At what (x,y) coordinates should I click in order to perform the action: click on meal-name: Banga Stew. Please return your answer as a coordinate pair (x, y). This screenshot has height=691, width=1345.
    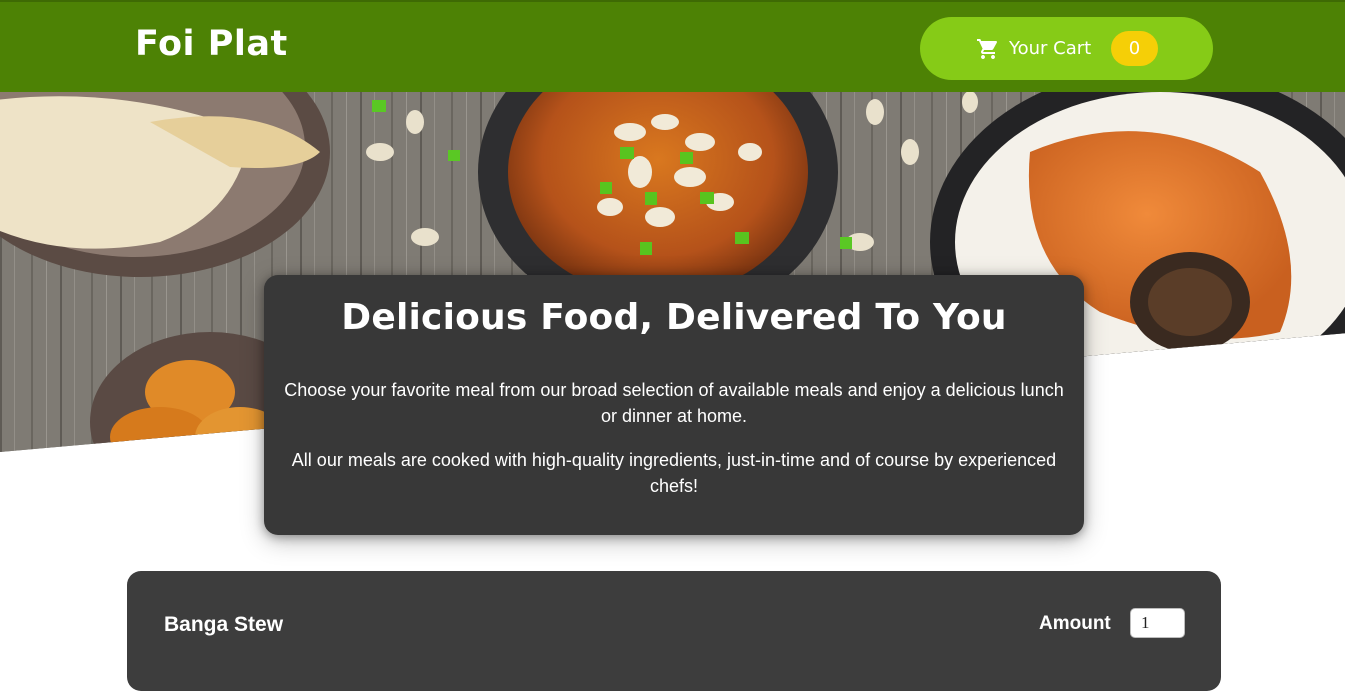
    Looking at the image, I should click on (224, 624).